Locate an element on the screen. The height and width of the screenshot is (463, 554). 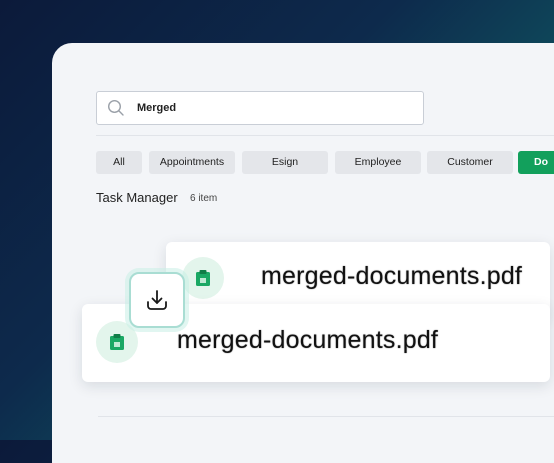
search-icon is located at coordinates (116, 108).